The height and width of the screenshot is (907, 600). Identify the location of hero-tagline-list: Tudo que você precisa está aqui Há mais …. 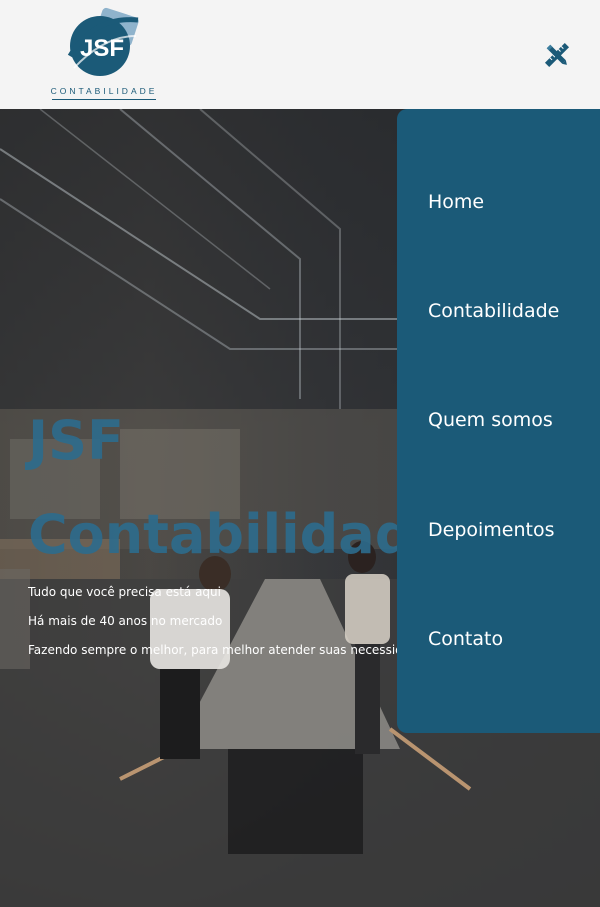
(218, 621).